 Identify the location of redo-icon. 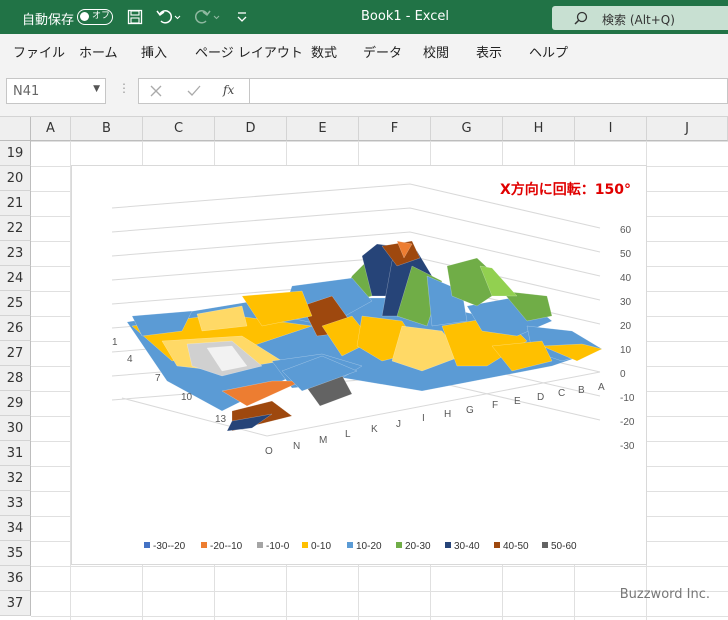
(208, 17).